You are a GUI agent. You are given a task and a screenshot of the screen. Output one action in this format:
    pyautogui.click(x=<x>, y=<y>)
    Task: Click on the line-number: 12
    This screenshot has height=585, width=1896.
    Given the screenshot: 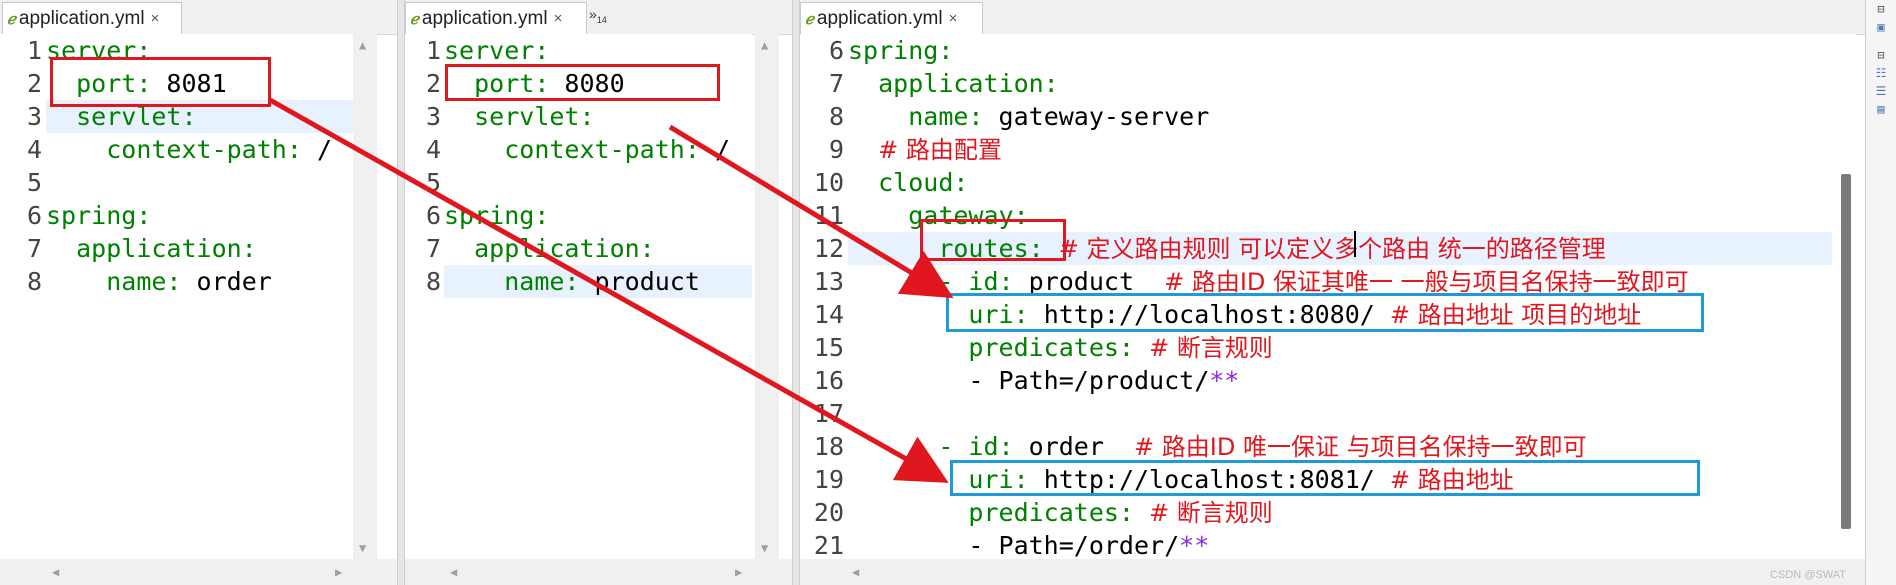 What is the action you would take?
    pyautogui.click(x=828, y=248)
    